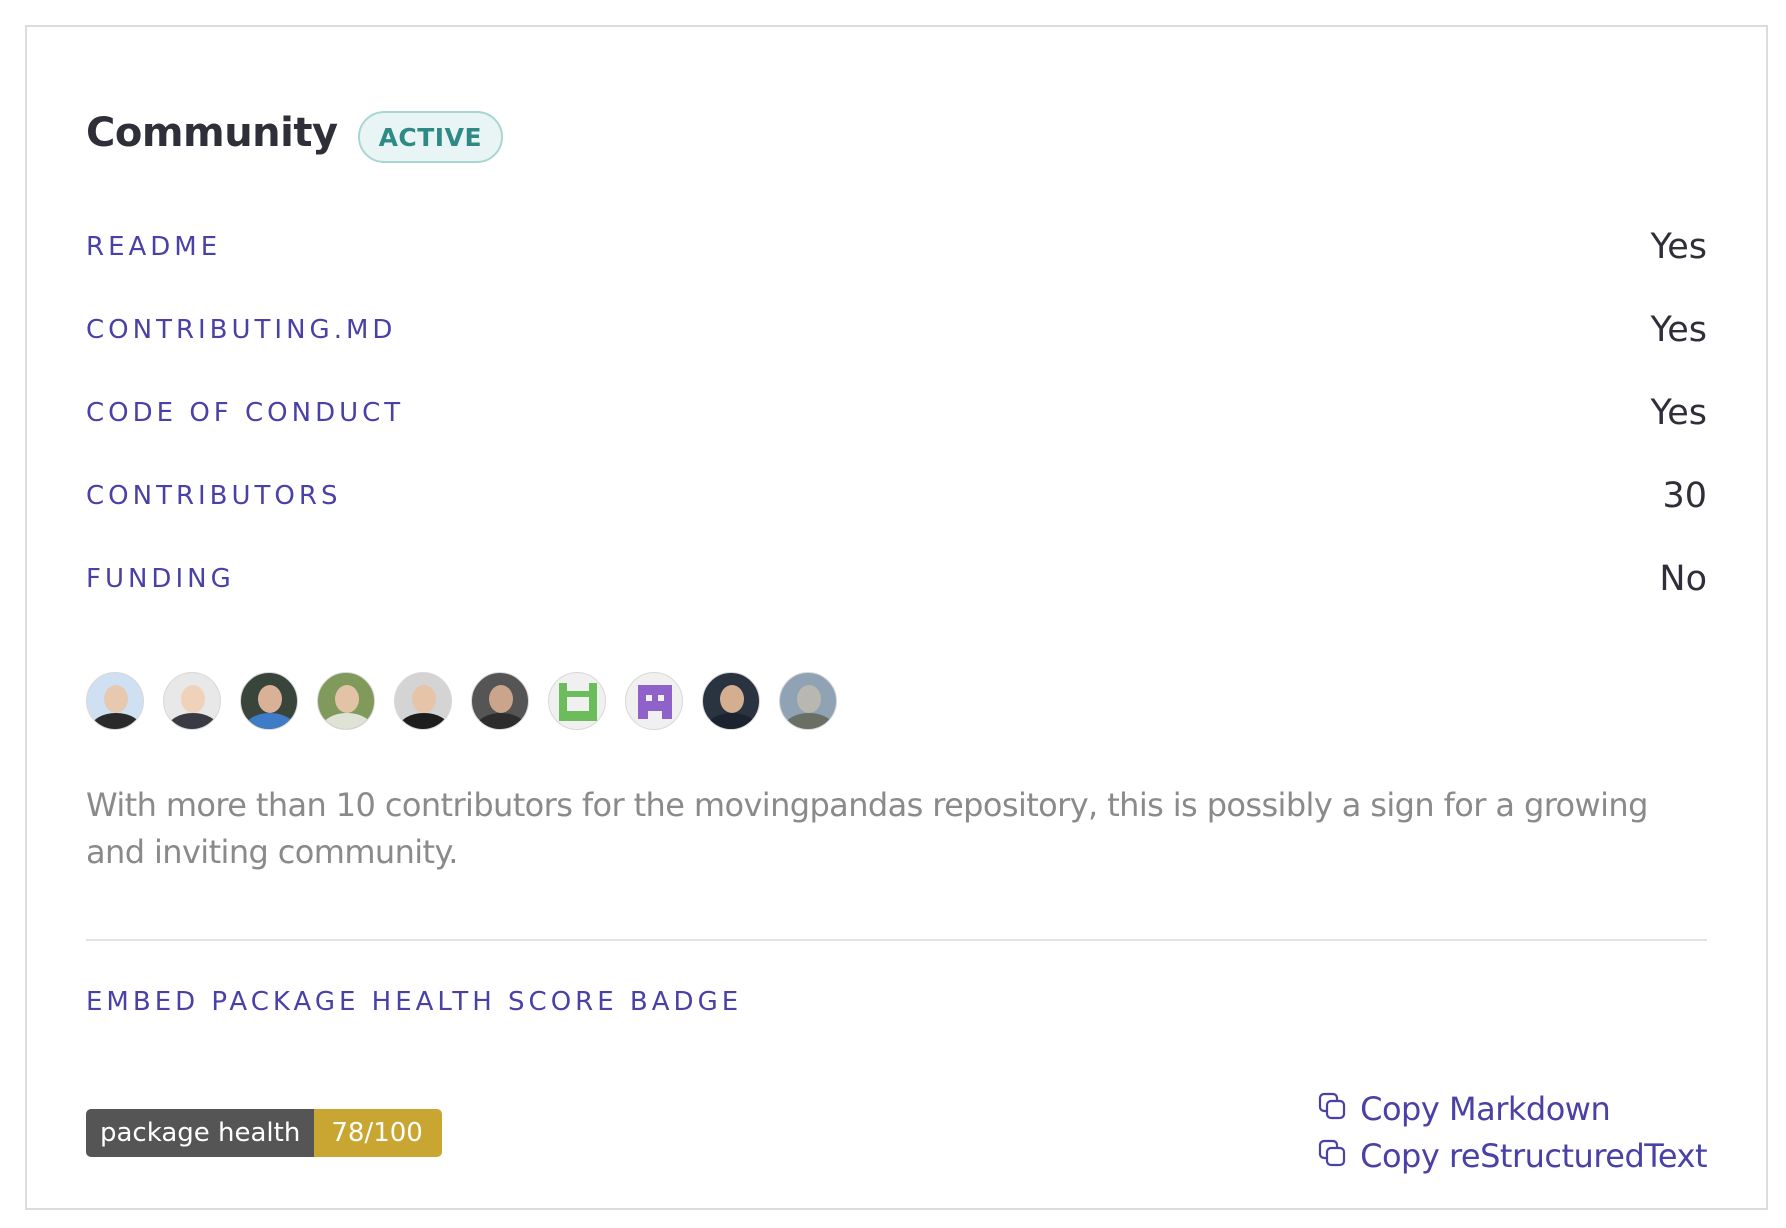 The height and width of the screenshot is (1228, 1786). Describe the element at coordinates (200, 1133) in the screenshot. I see `shield-label: package health` at that location.